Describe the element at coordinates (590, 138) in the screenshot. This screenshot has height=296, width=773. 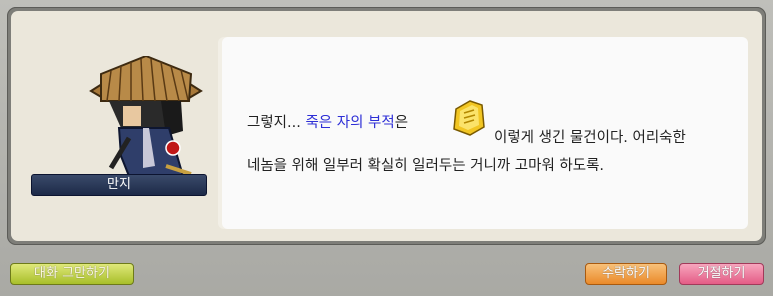
I see `dialog-line-1-continued: 이렇게 생긴 물건이다. 어리숙한` at that location.